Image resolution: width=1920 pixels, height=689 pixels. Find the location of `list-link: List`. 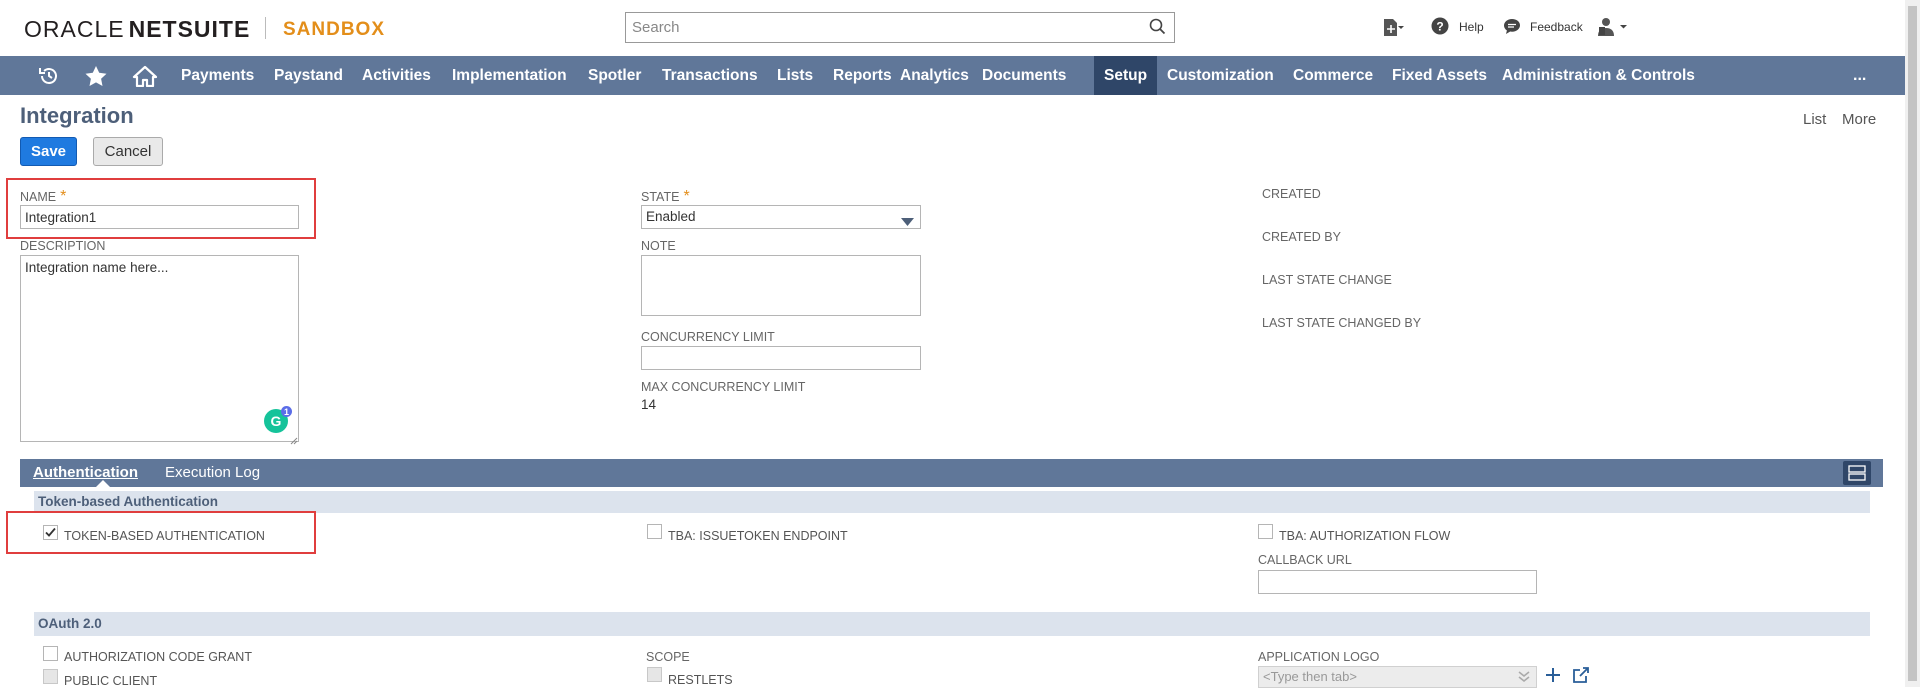

list-link: List is located at coordinates (1814, 119).